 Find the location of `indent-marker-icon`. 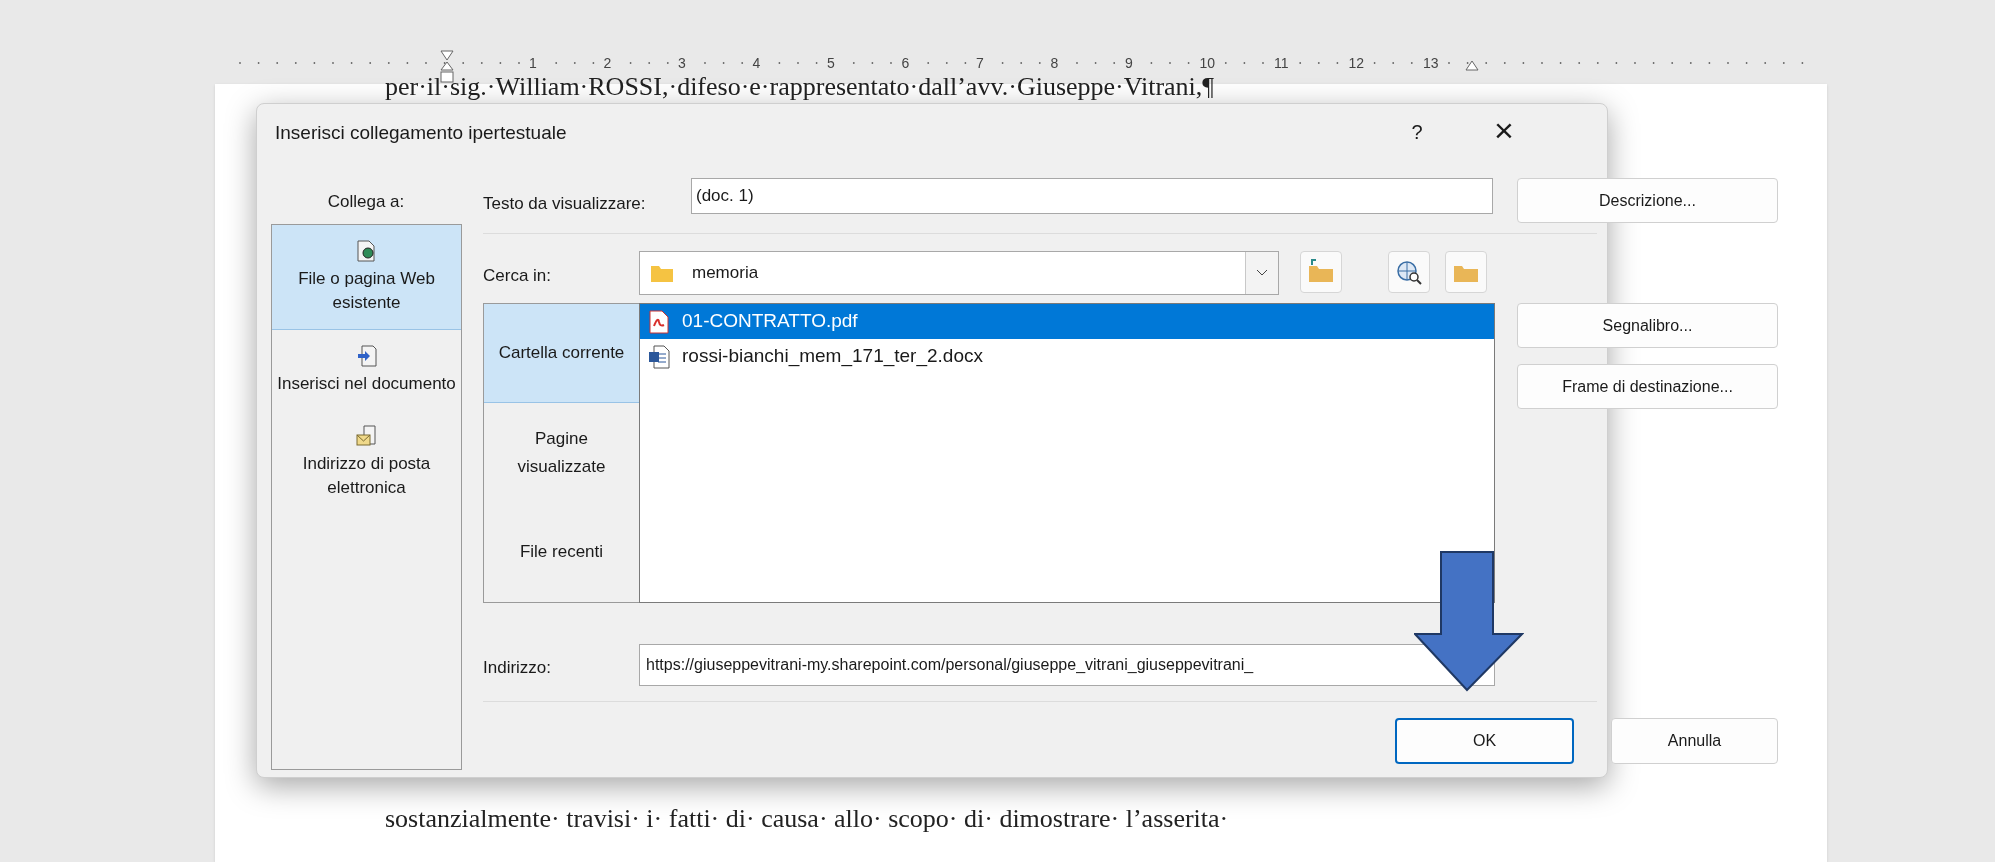

indent-marker-icon is located at coordinates (1472, 66).